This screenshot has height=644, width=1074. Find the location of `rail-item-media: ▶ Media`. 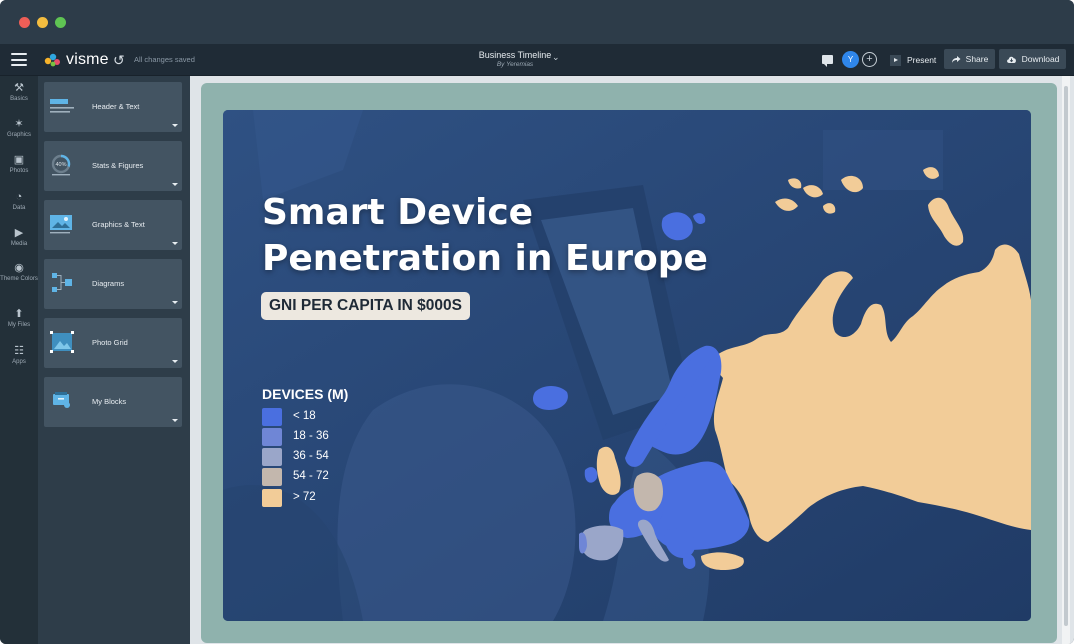

rail-item-media: ▶ Media is located at coordinates (19, 238).